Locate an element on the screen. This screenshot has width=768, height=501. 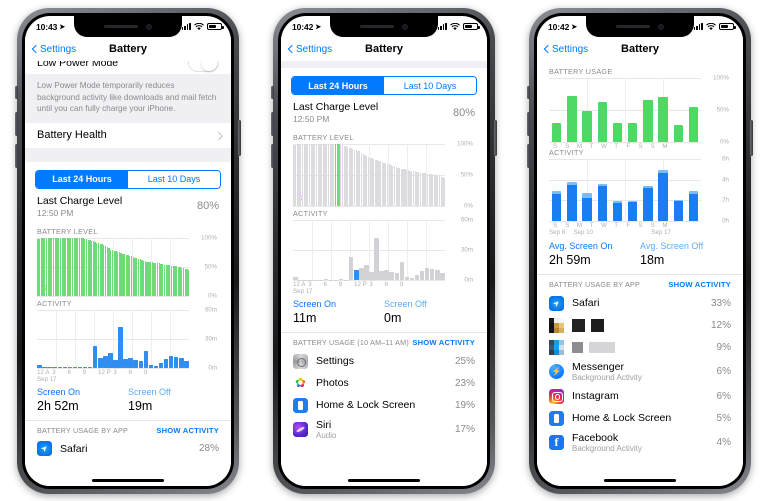
app-usage-row: Safari 28% is located at coordinates (128, 448).